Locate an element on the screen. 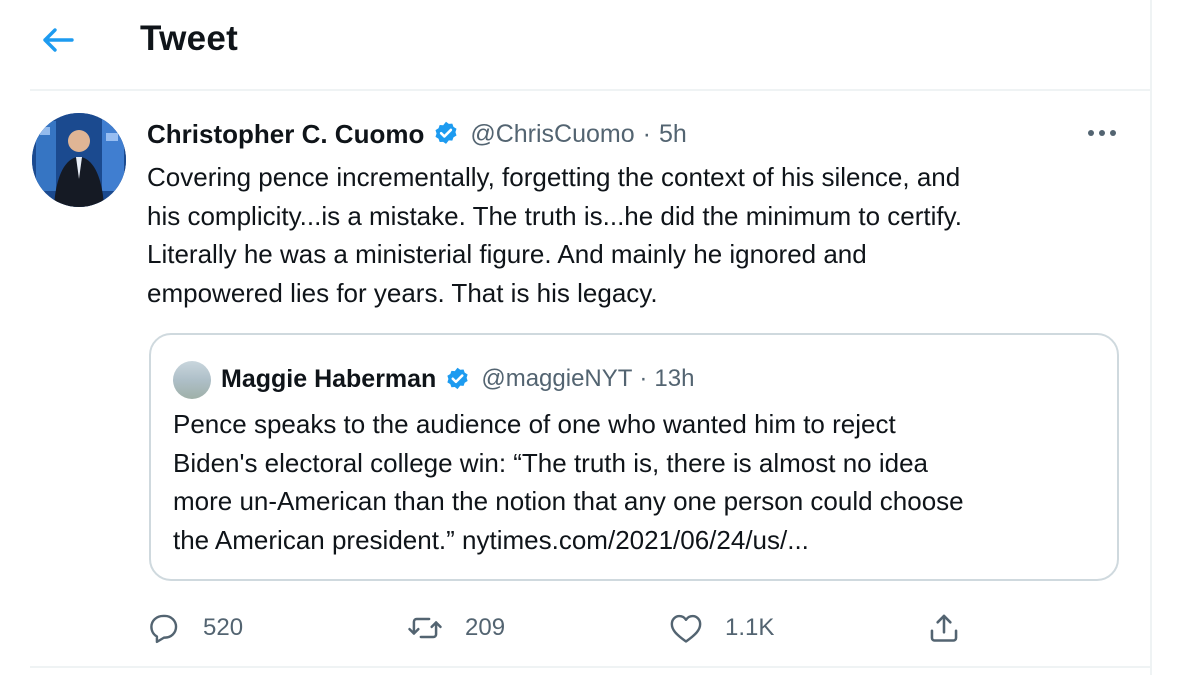 This screenshot has width=1200, height=675. retweet-icon is located at coordinates (425, 628).